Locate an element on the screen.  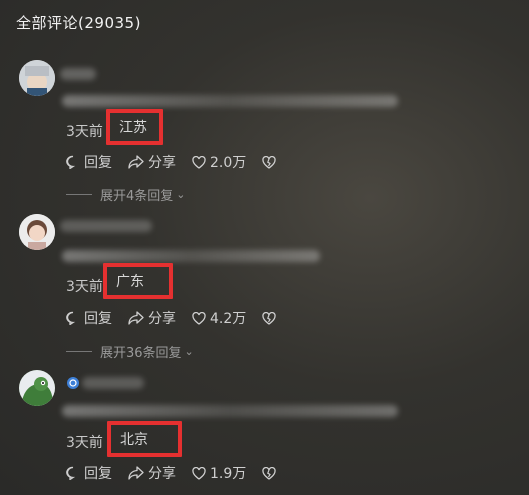
like-count: 4.2万 is located at coordinates (228, 319).